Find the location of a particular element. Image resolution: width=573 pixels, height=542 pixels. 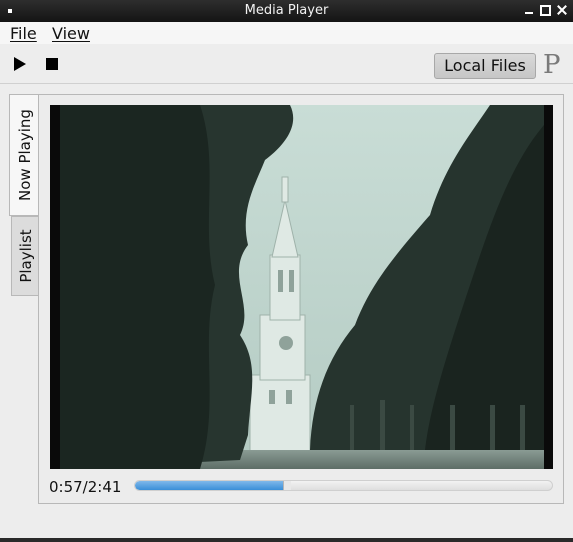

menu-view: View is located at coordinates (71, 33).